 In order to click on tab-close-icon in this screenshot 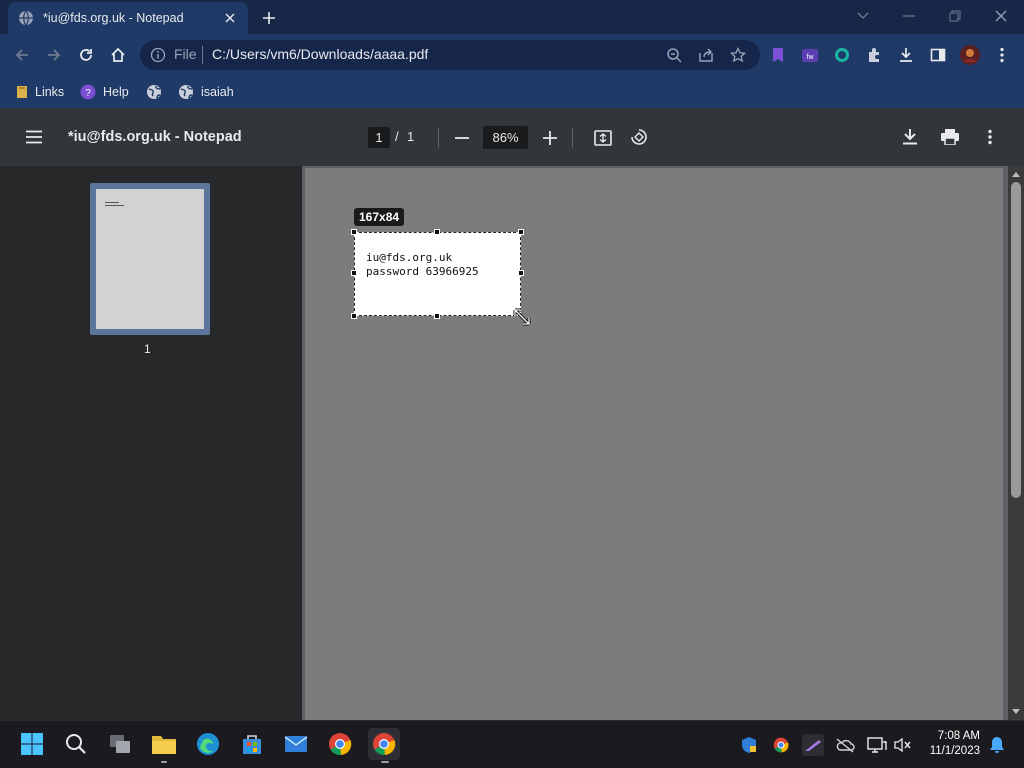, I will do `click(230, 18)`.